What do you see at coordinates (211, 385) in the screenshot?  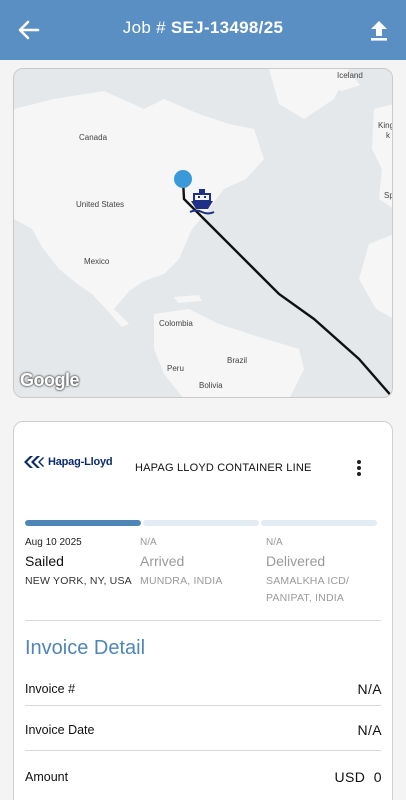 I see `map-label-bolivia: Bolivia` at bounding box center [211, 385].